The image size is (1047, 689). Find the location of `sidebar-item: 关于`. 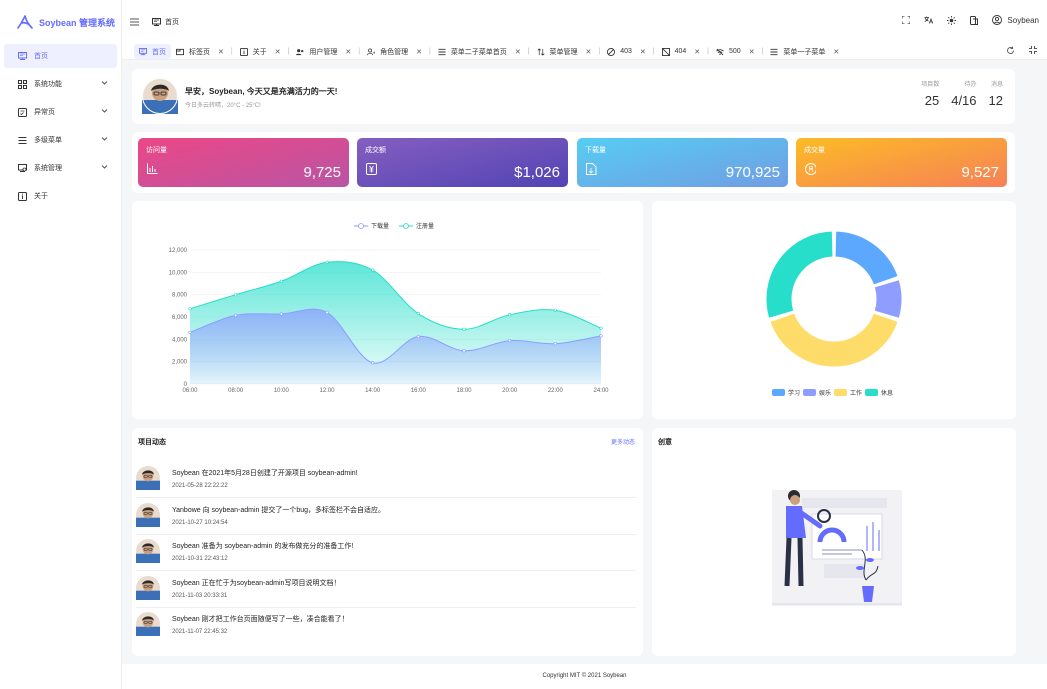

sidebar-item: 关于 is located at coordinates (60, 196).